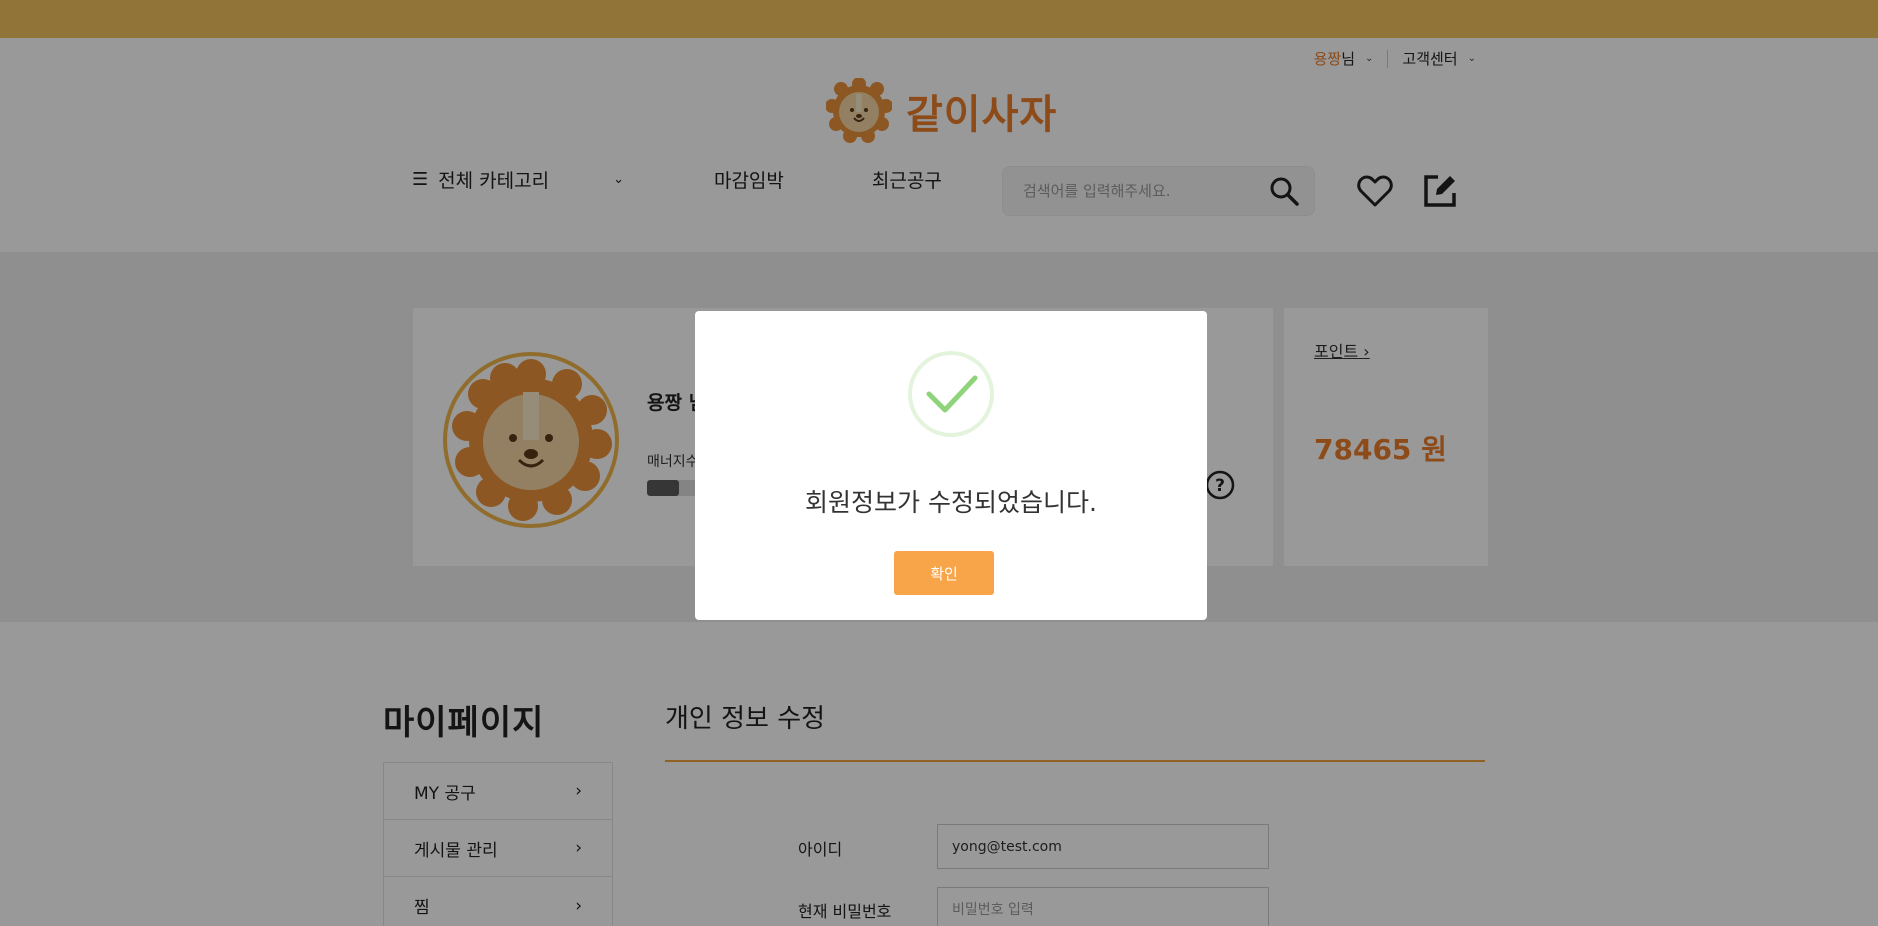 Image resolution: width=1878 pixels, height=926 pixels. I want to click on check-circle-icon, so click(951, 396).